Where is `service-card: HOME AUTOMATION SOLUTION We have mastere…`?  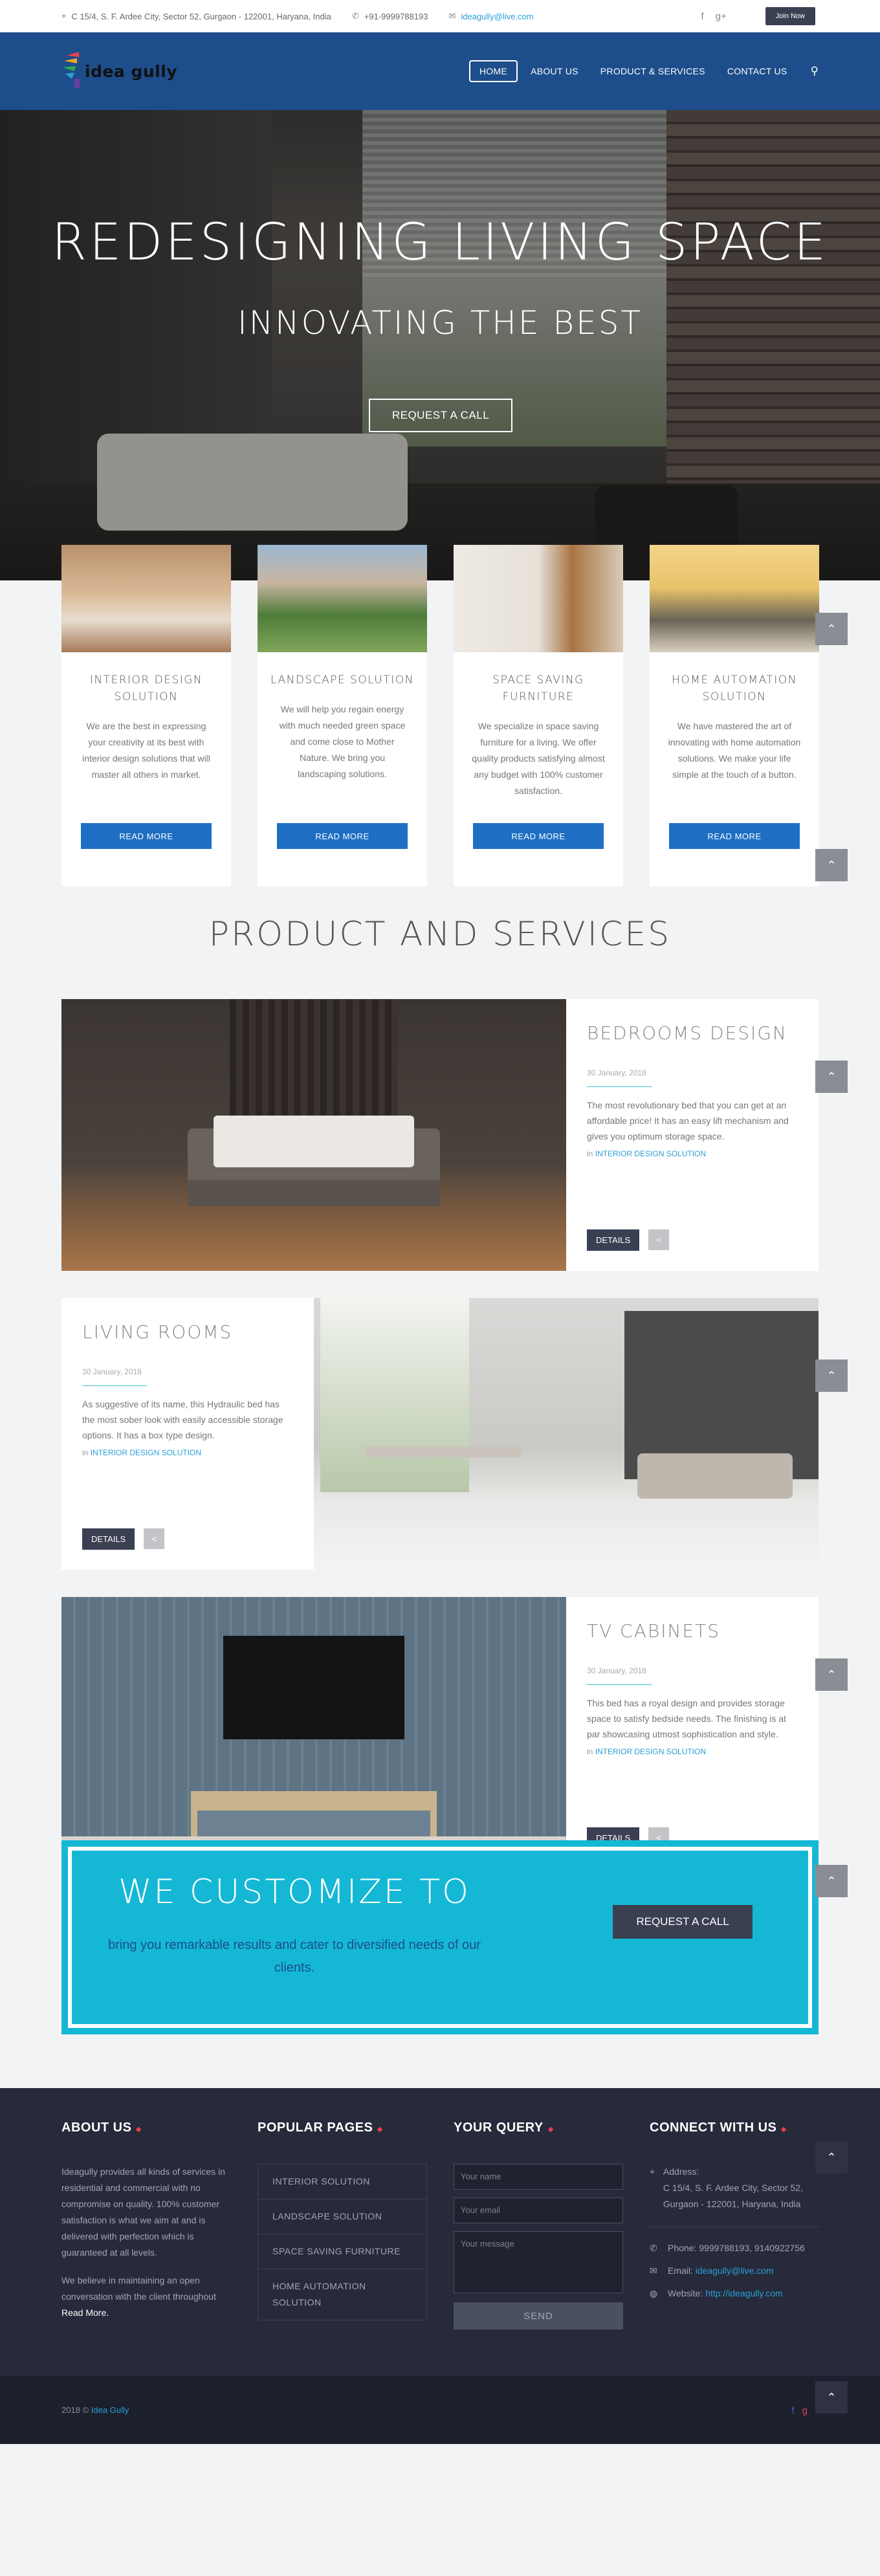
service-card: HOME AUTOMATION SOLUTION We have mastere… is located at coordinates (734, 716).